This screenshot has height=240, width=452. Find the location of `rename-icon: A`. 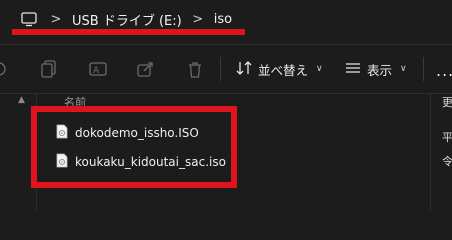

rename-icon: A is located at coordinates (98, 69).